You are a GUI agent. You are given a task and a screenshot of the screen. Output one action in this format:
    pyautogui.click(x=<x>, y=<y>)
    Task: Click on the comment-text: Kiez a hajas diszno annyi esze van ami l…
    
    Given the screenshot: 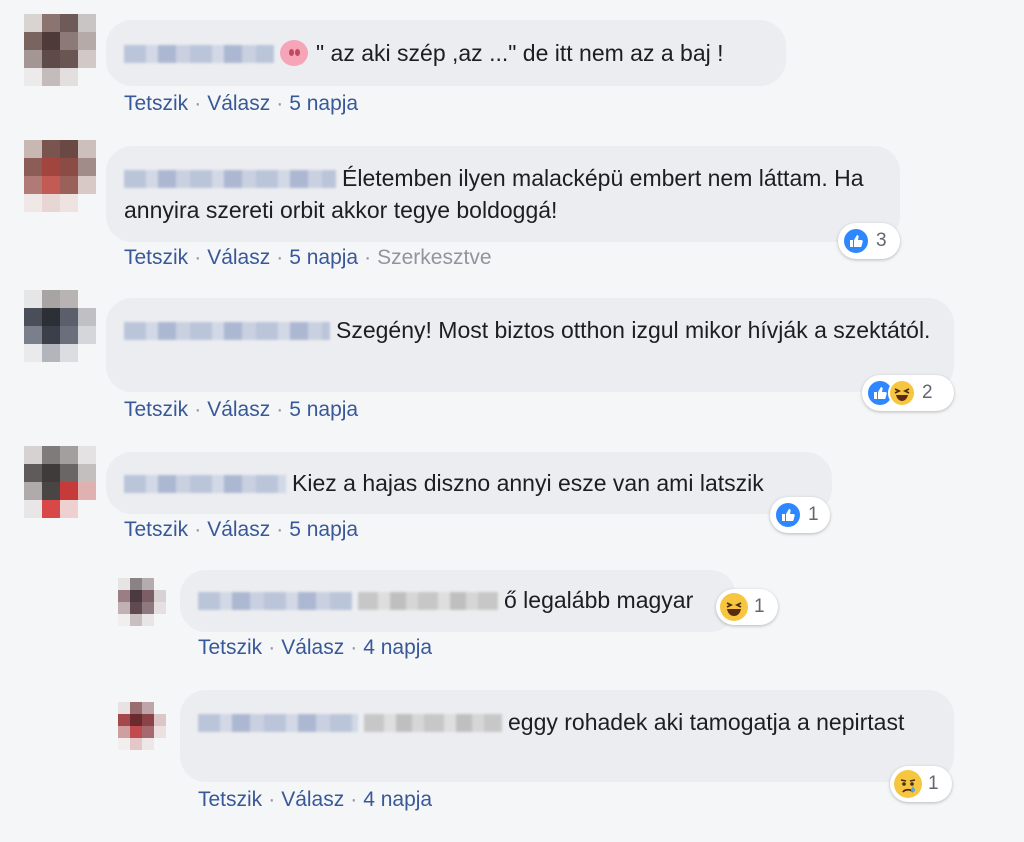 What is the action you would take?
    pyautogui.click(x=528, y=483)
    